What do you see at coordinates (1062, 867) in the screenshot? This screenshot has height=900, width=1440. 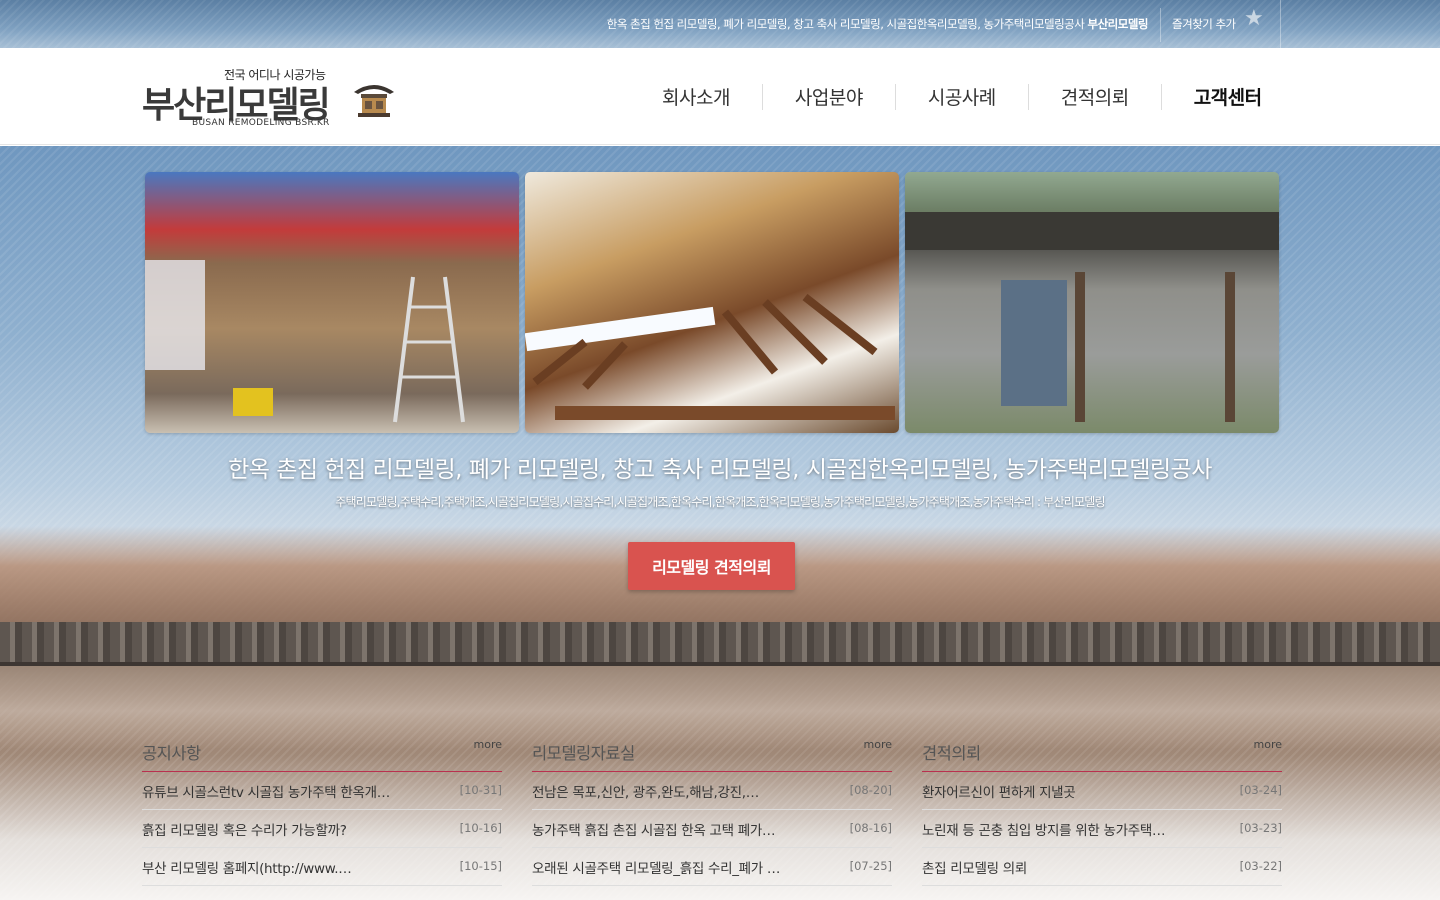 I see `post-title: 촌집 리모델링 의뢰` at bounding box center [1062, 867].